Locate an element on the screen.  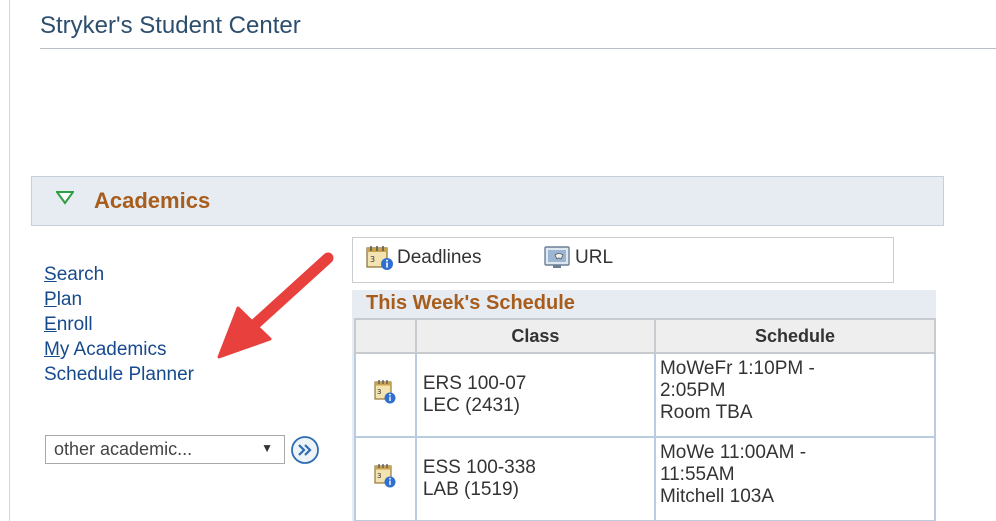
column-header-schedule: Schedule is located at coordinates (794, 336).